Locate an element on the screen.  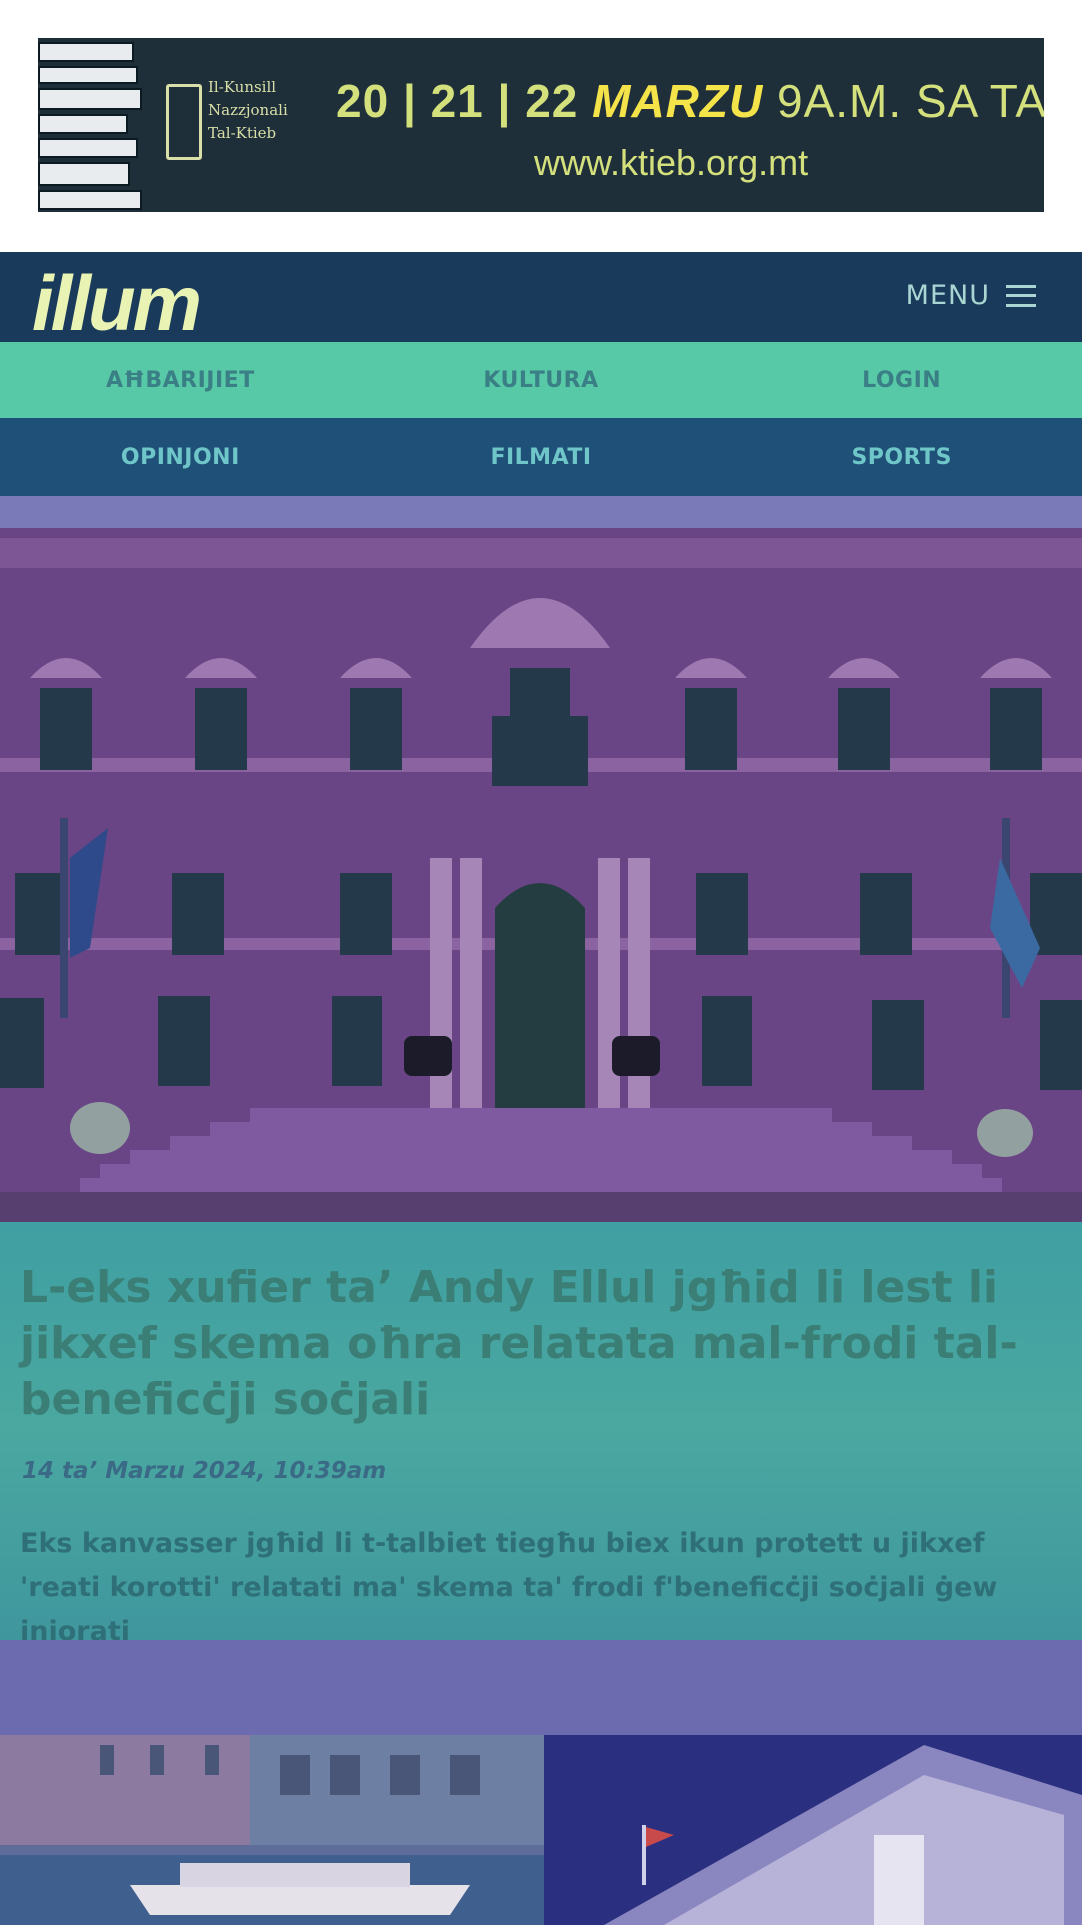
building-pediment-illustration is located at coordinates (813, 1830).